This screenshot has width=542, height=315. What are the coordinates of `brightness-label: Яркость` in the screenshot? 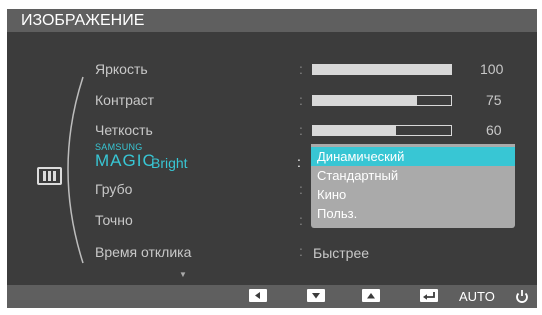 It's located at (121, 69).